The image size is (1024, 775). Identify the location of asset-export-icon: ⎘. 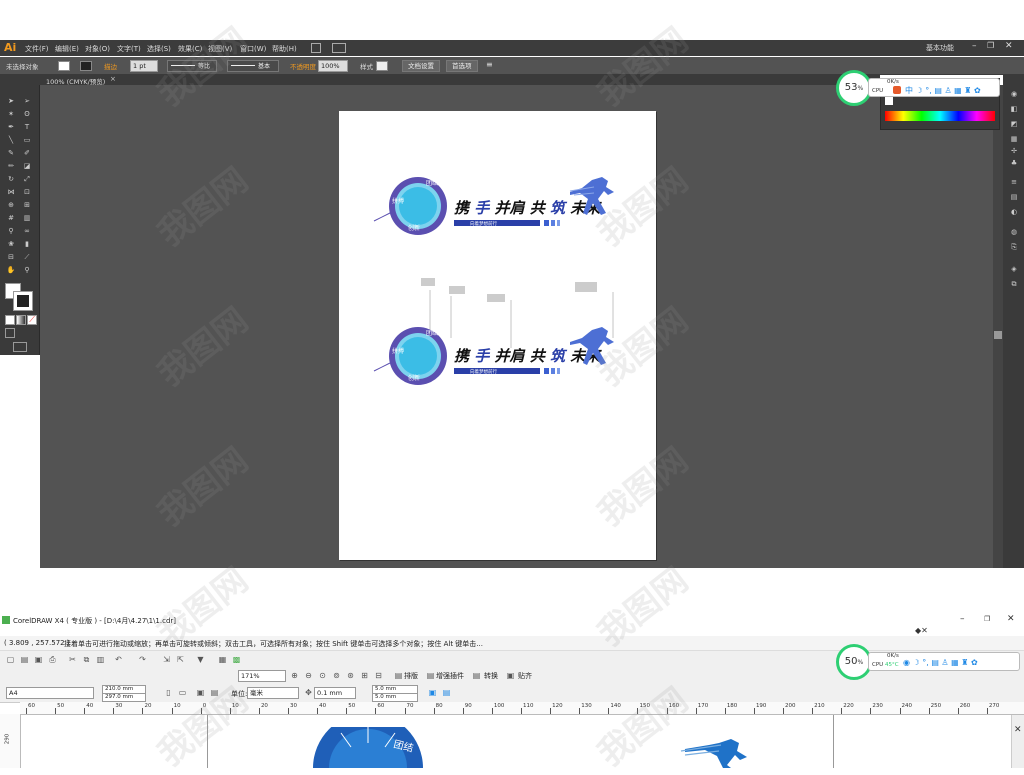
(1014, 247).